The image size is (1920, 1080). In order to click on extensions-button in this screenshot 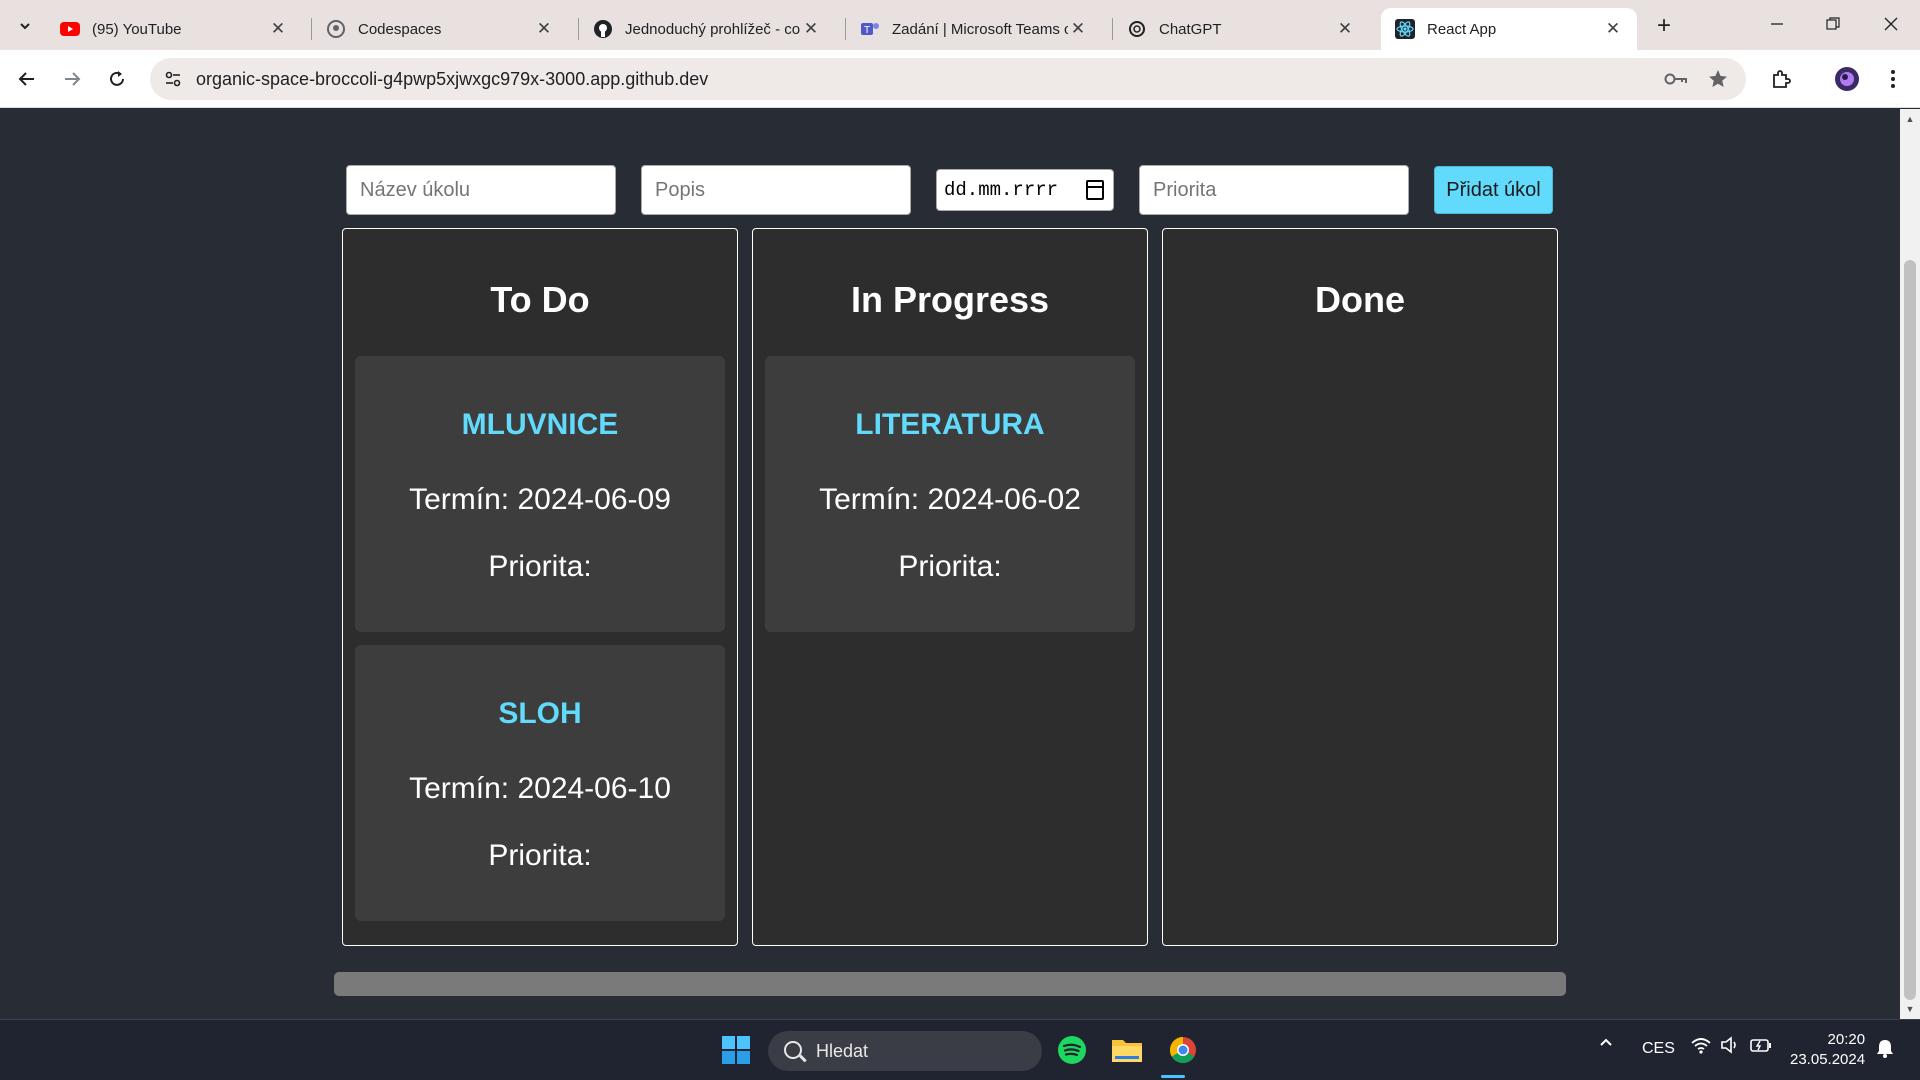, I will do `click(1781, 79)`.